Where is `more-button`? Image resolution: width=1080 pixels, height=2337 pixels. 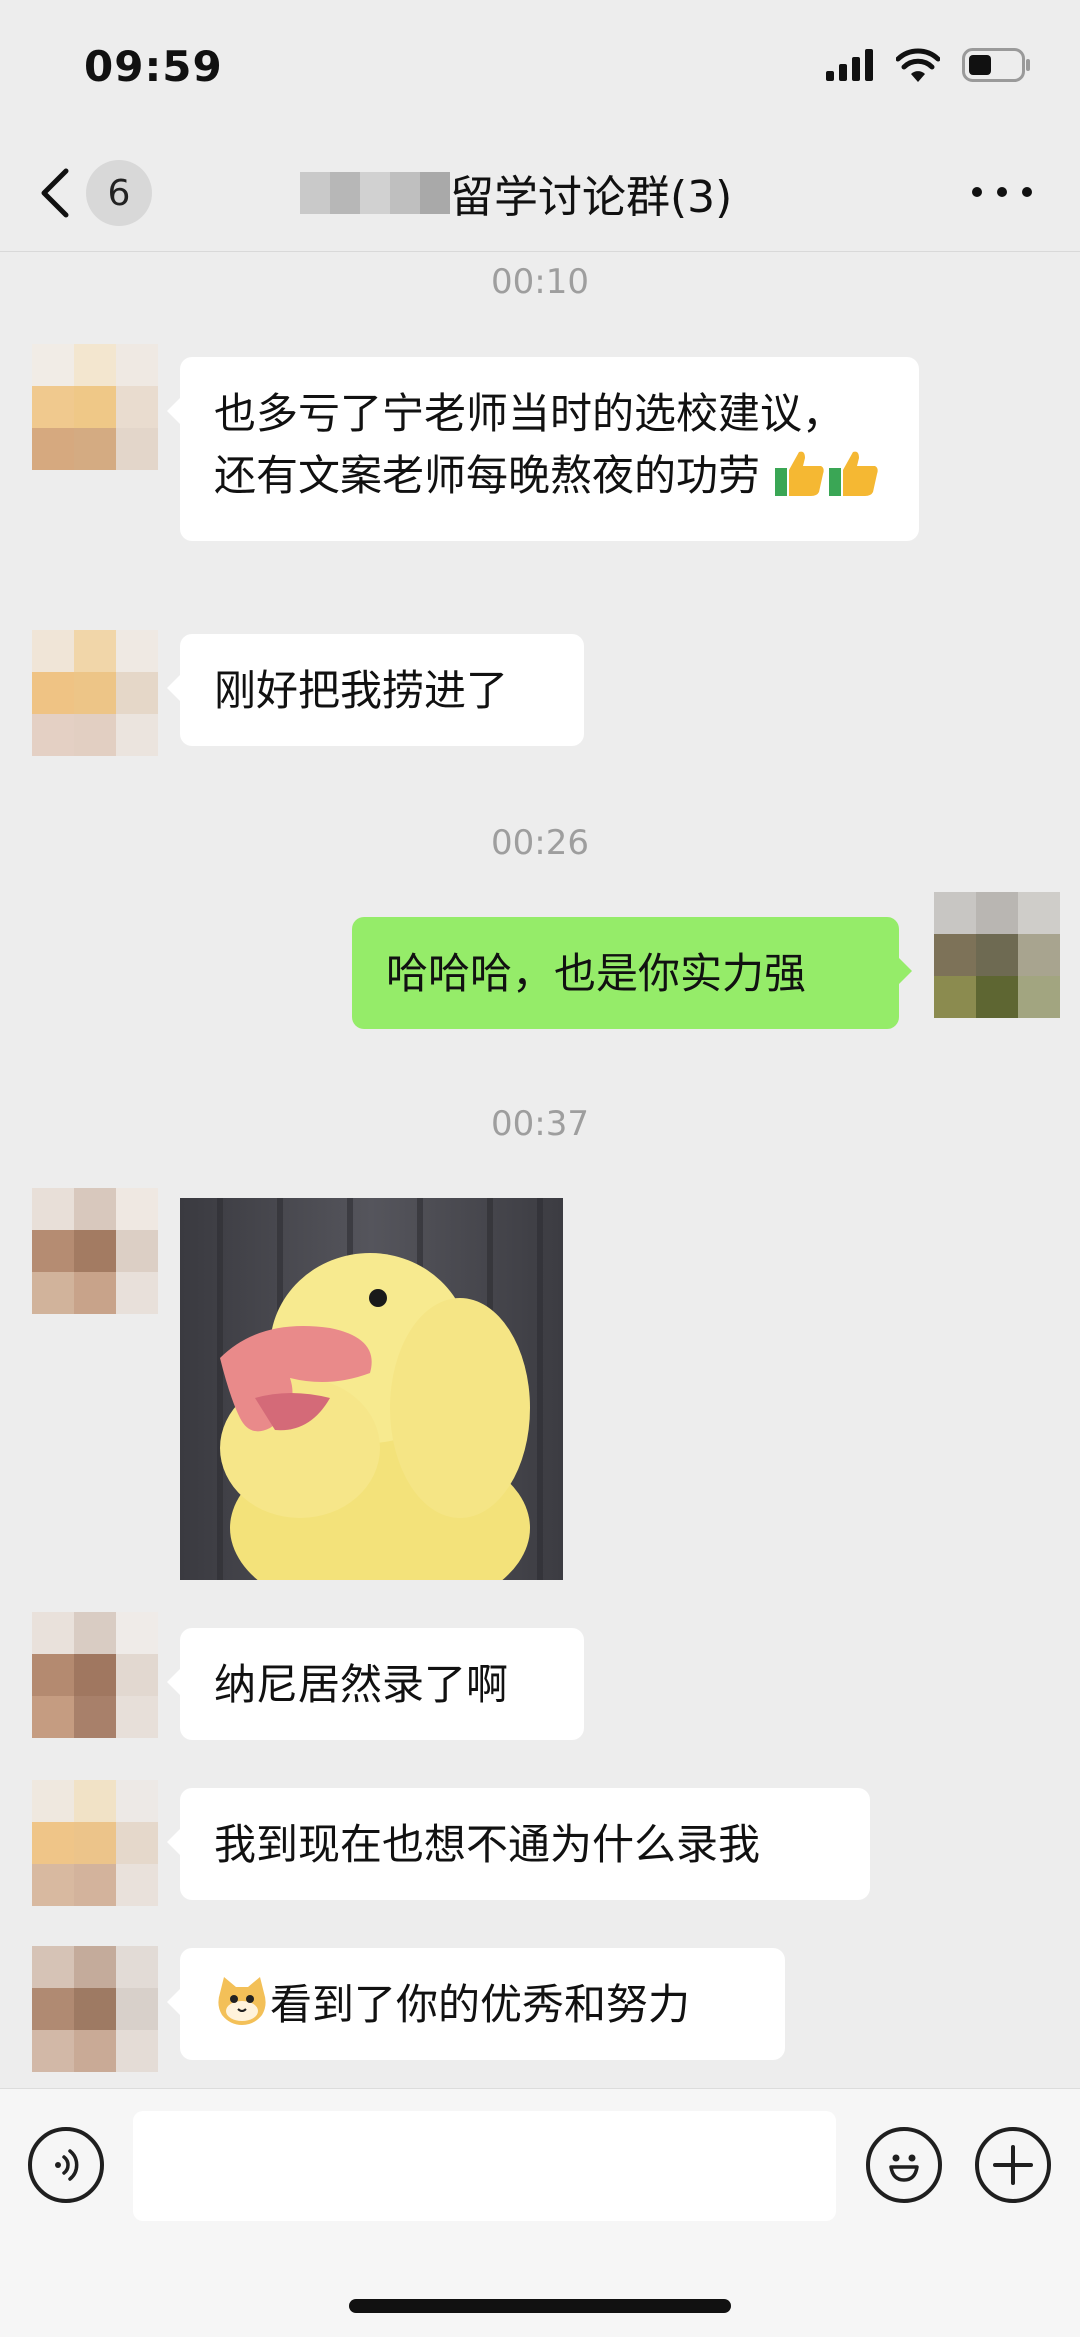 more-button is located at coordinates (1002, 192).